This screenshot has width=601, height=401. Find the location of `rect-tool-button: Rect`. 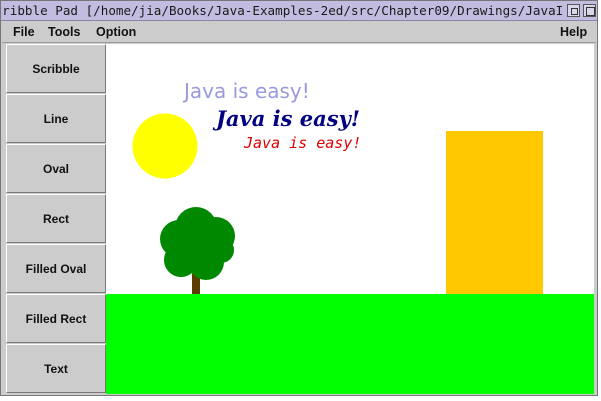

rect-tool-button: Rect is located at coordinates (56, 218).